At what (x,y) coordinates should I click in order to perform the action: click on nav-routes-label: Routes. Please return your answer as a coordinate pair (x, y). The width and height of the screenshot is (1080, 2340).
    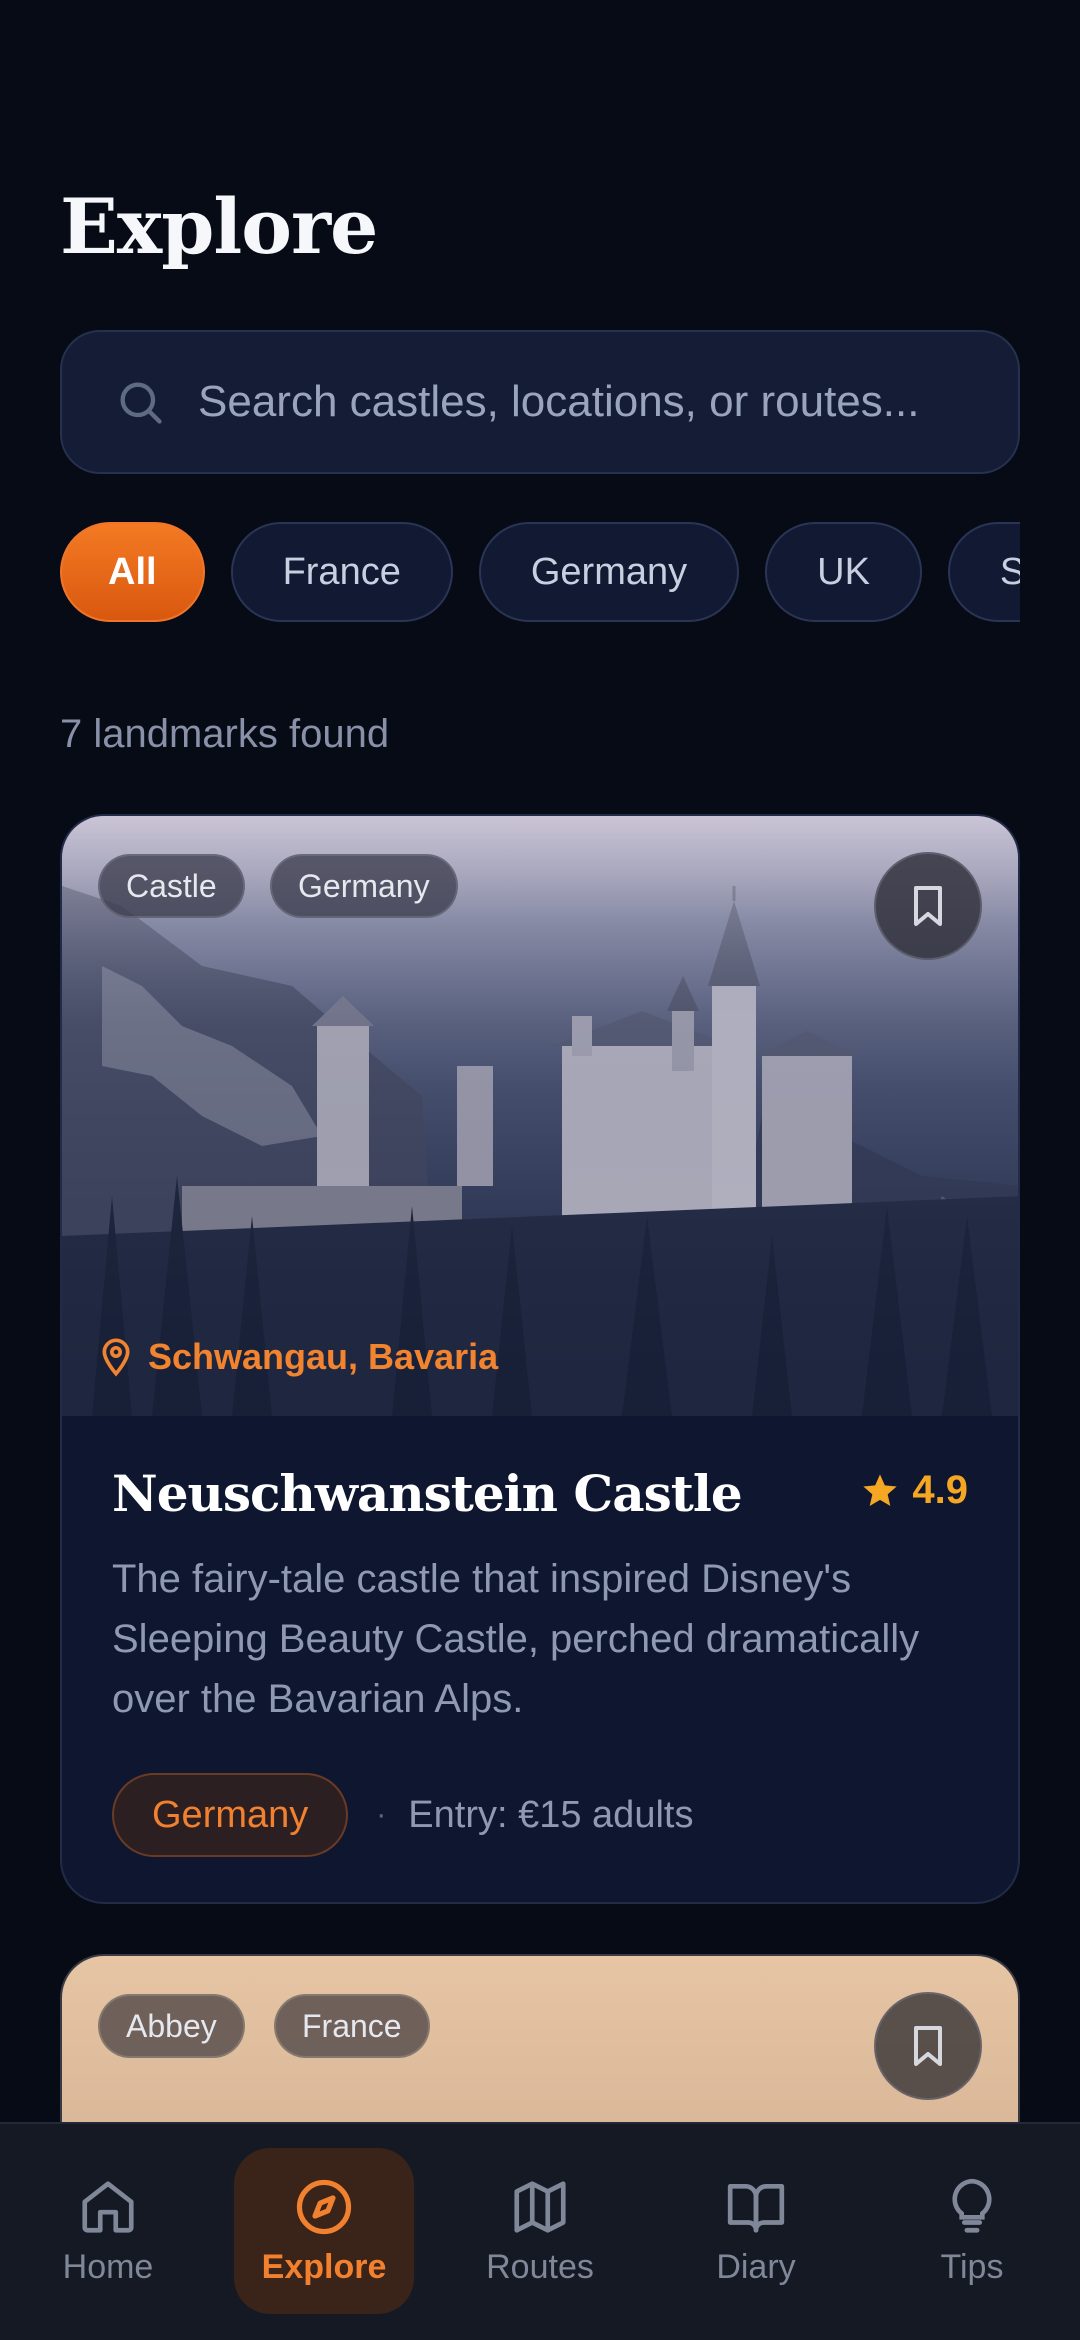
    Looking at the image, I should click on (540, 2266).